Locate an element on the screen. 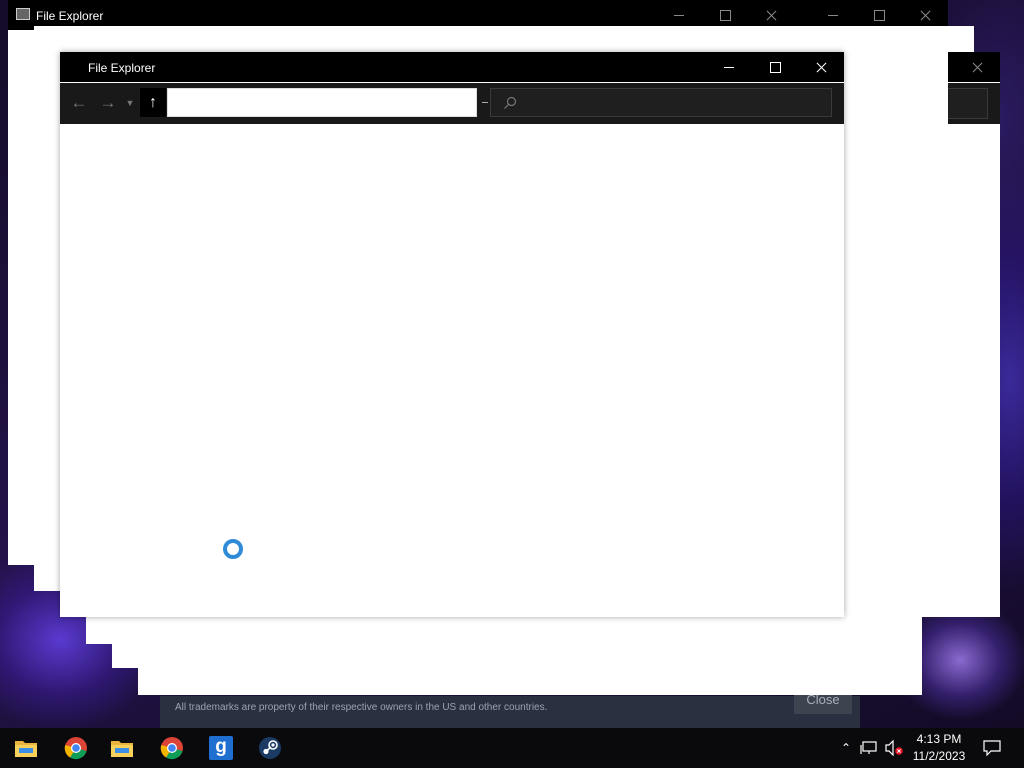 This screenshot has height=768, width=1024. address-bar-input is located at coordinates (322, 102).